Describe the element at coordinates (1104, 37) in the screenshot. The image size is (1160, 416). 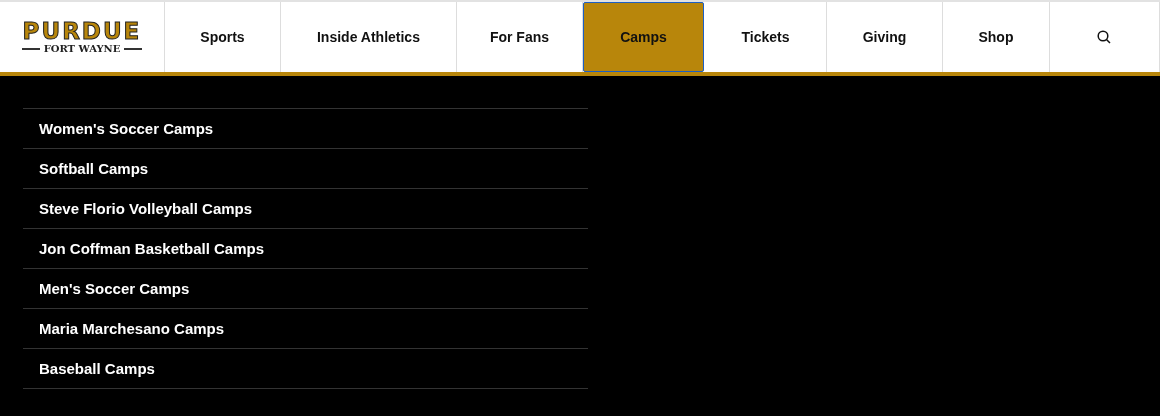
I see `search-icon` at that location.